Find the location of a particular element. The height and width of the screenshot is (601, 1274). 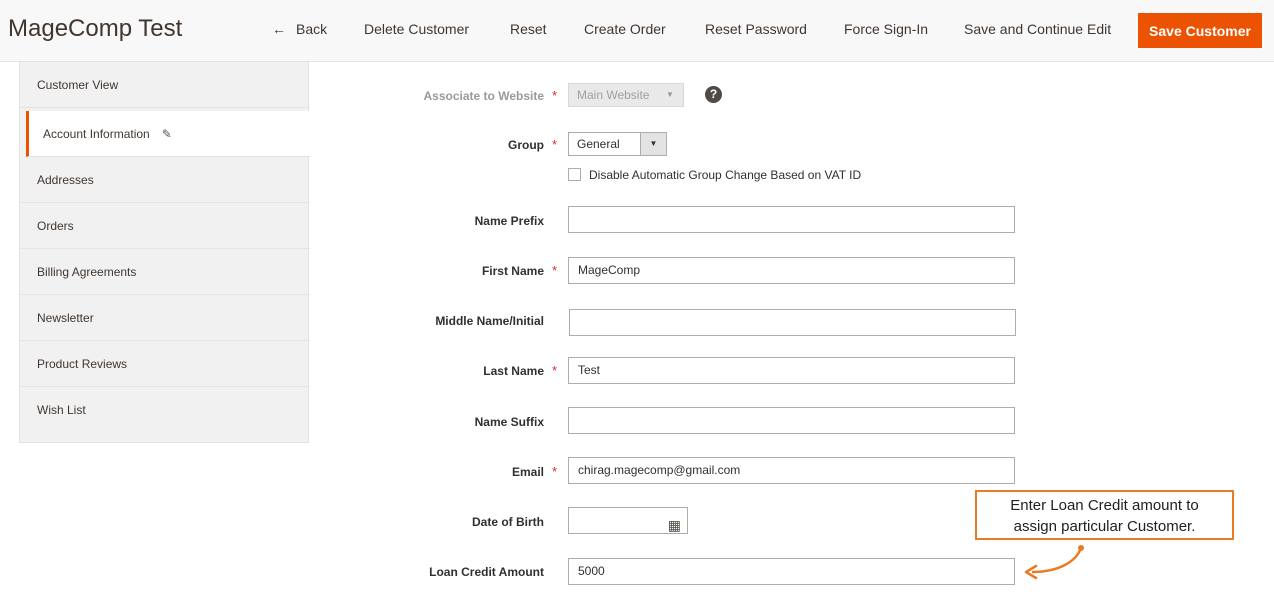

reset-password-button: Reset Password is located at coordinates (756, 29).